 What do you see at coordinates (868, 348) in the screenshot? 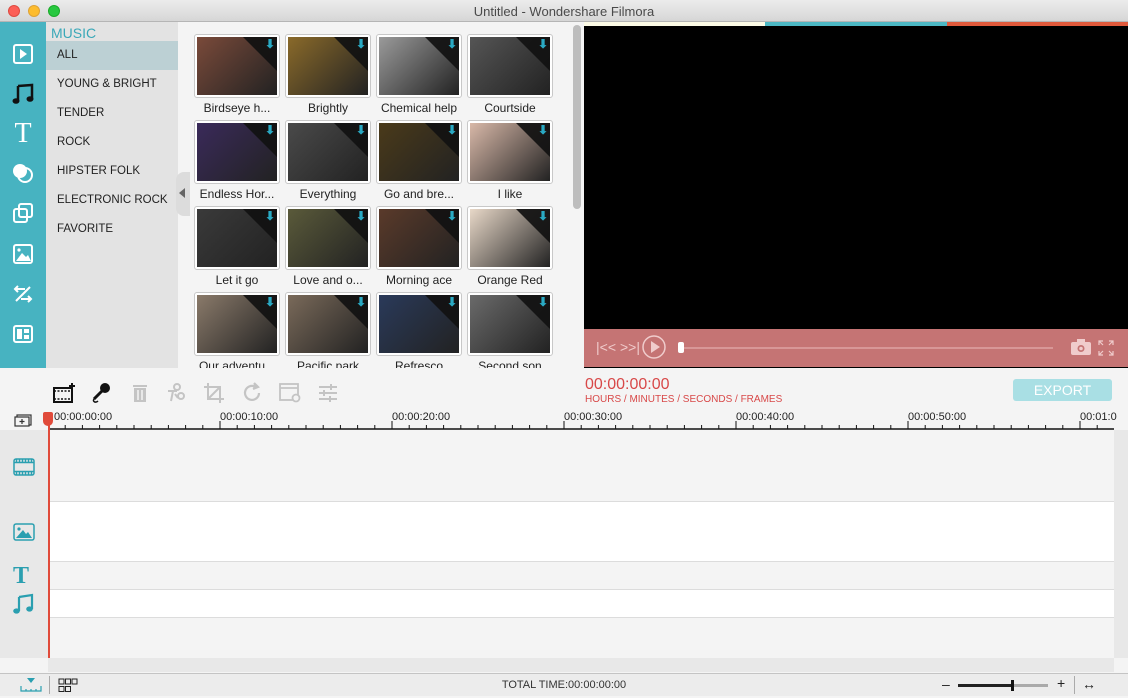
I see `playback-progress-track` at bounding box center [868, 348].